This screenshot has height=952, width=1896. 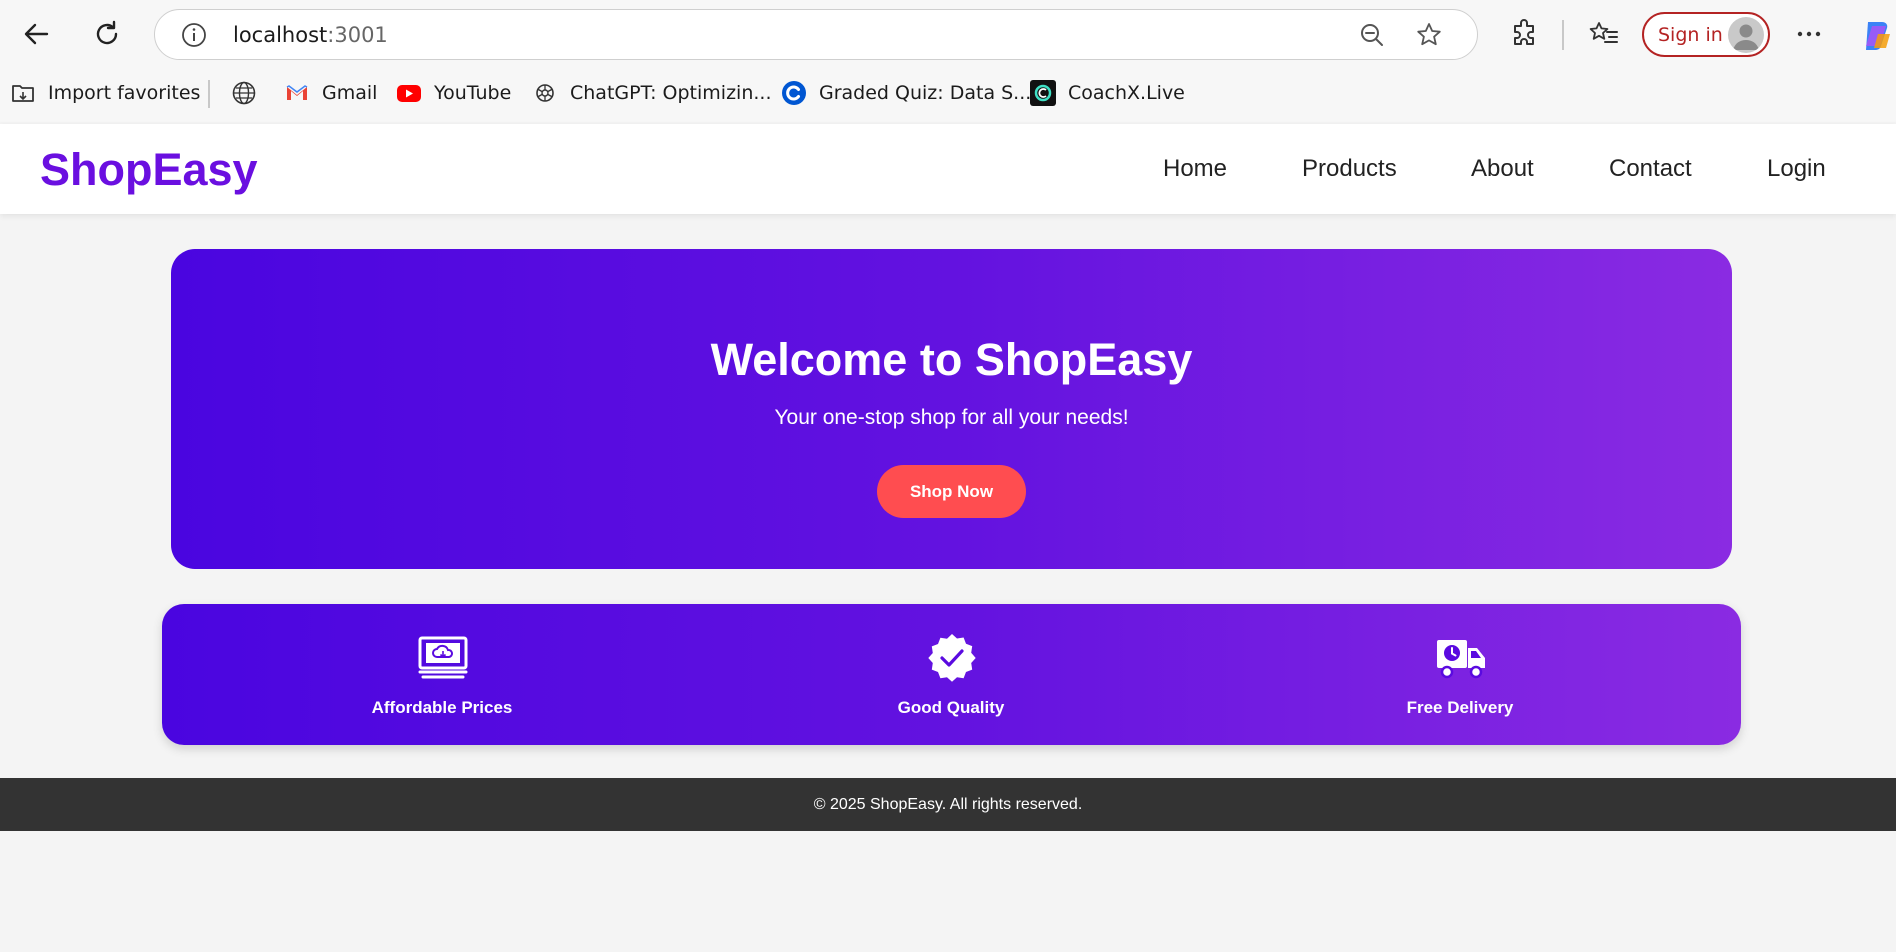 I want to click on favorites-list-icon, so click(x=1604, y=34).